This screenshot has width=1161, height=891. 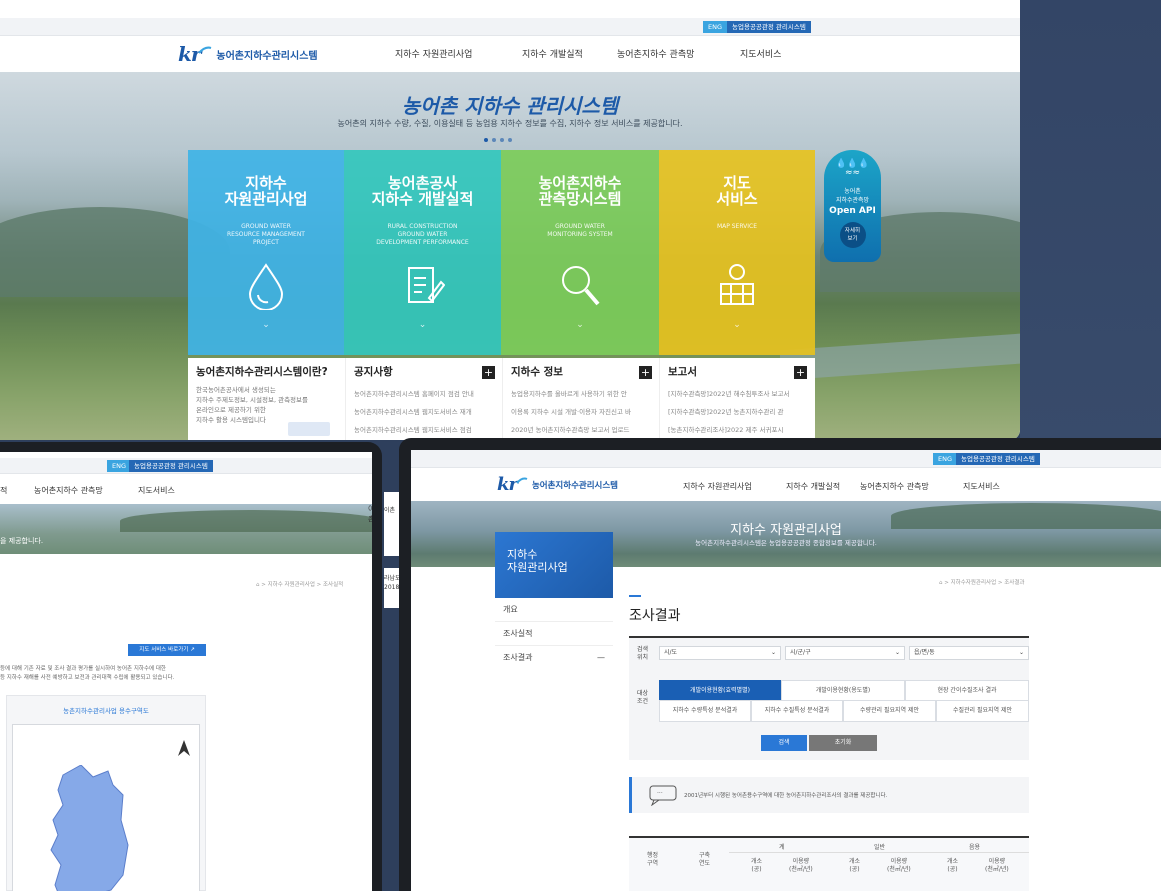 I want to click on open-api-badge: 💧💧💧 ≈≈ 농어촌 지하수관측망 Open API 자세히 보기, so click(x=852, y=206).